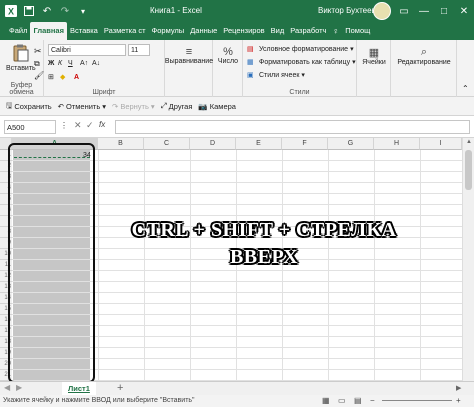 The width and height of the screenshot is (474, 407). Describe the element at coordinates (458, 388) in the screenshot. I see `scroll-right-icon: ▶` at that location.